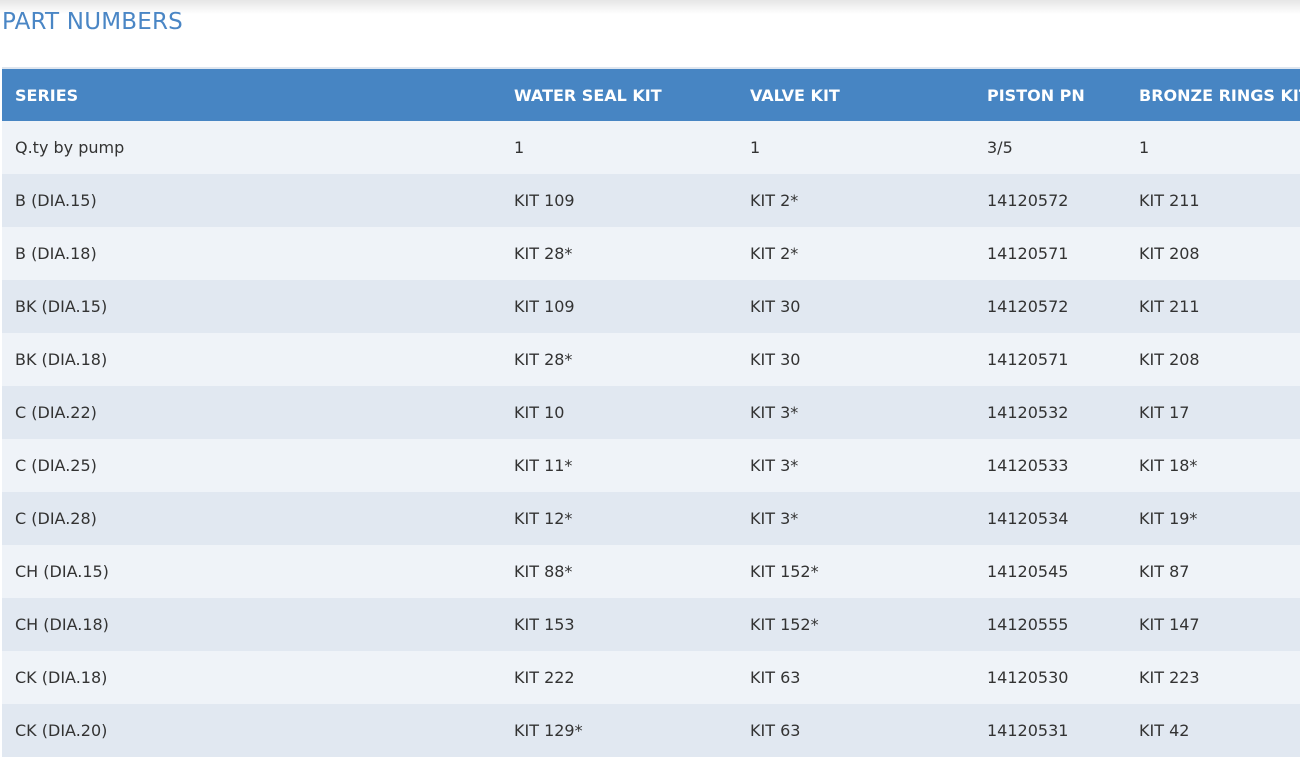 Image resolution: width=1300 pixels, height=757 pixels. I want to click on table-row: B (DIA.15) KIT 109 KIT 2* 14120572 KIT 211, so click(651, 200).